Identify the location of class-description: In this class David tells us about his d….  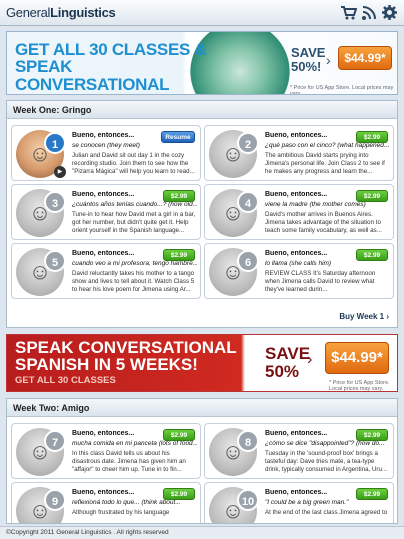
(129, 461).